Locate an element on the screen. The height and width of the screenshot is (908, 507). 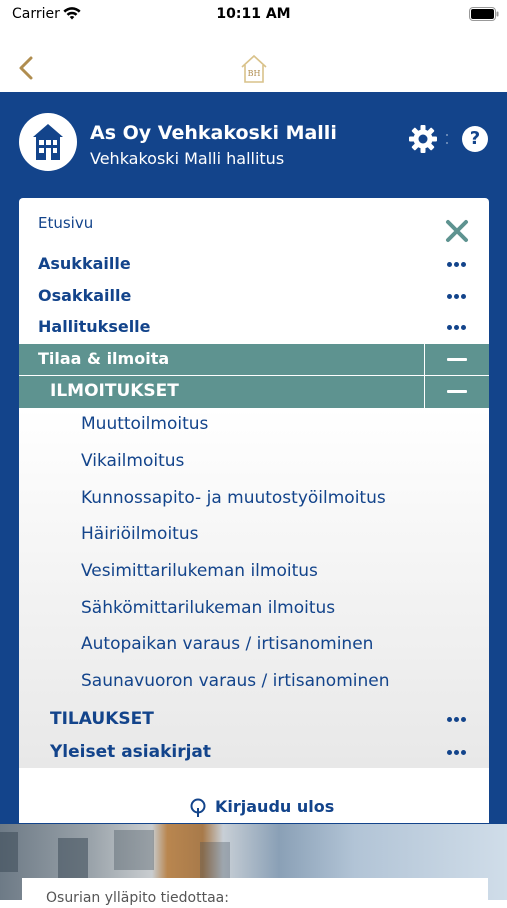
submenu-item: Kunnossapito- ja muutostyöilmoitus is located at coordinates (233, 498).